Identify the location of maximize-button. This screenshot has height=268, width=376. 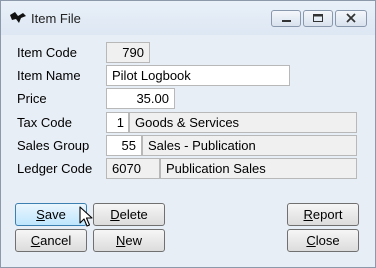
(318, 18).